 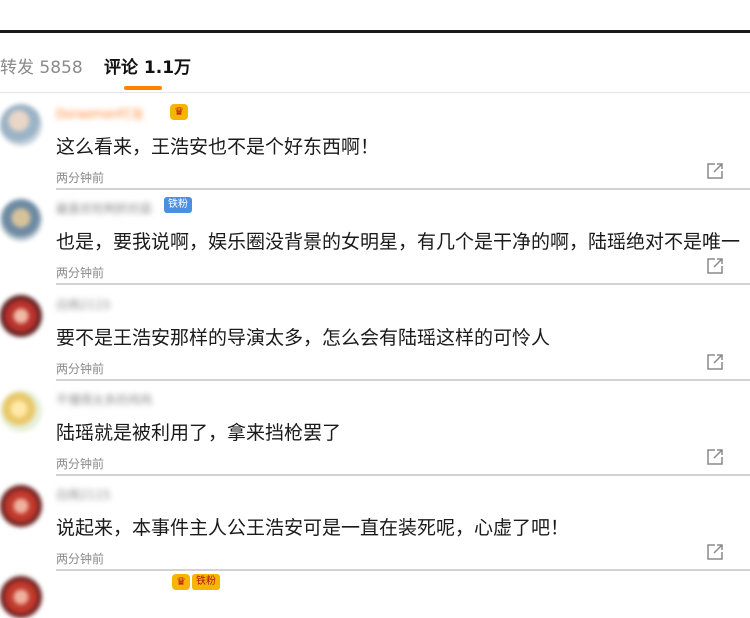 I want to click on tab-repost: 转发 5858, so click(x=41, y=68).